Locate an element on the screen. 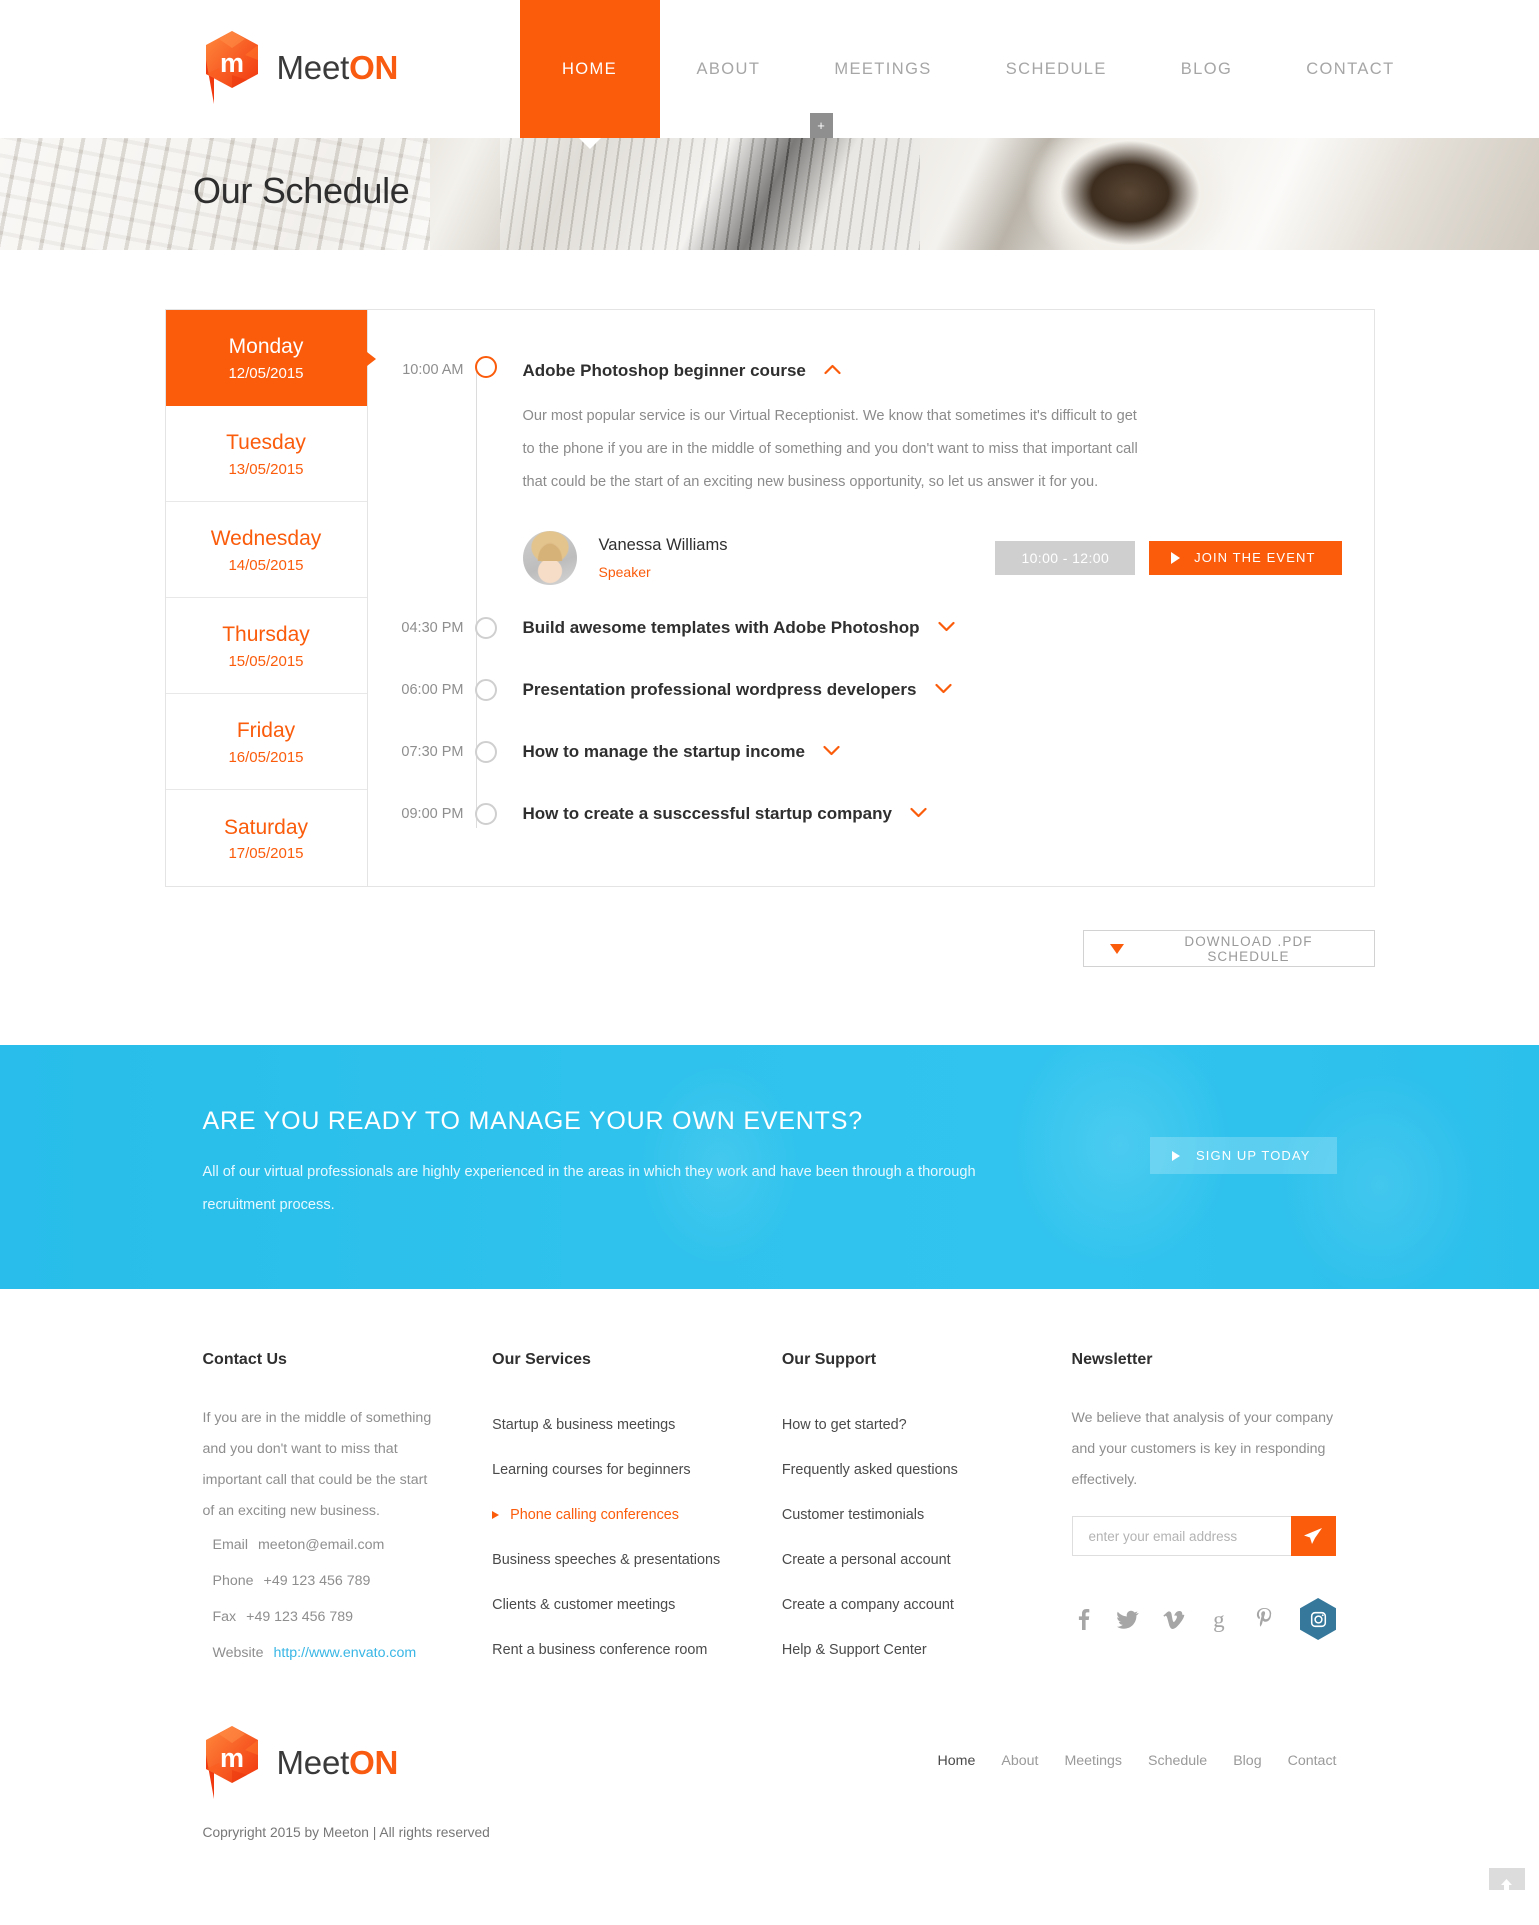 Image resolution: width=1539 pixels, height=1925 pixels. day-name: Friday is located at coordinates (266, 731).